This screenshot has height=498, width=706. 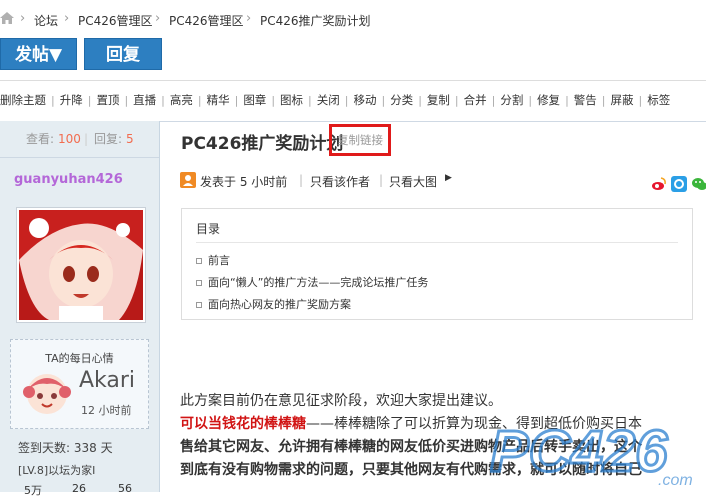 What do you see at coordinates (79, 358) in the screenshot?
I see `mood-title: TA的每日心情` at bounding box center [79, 358].